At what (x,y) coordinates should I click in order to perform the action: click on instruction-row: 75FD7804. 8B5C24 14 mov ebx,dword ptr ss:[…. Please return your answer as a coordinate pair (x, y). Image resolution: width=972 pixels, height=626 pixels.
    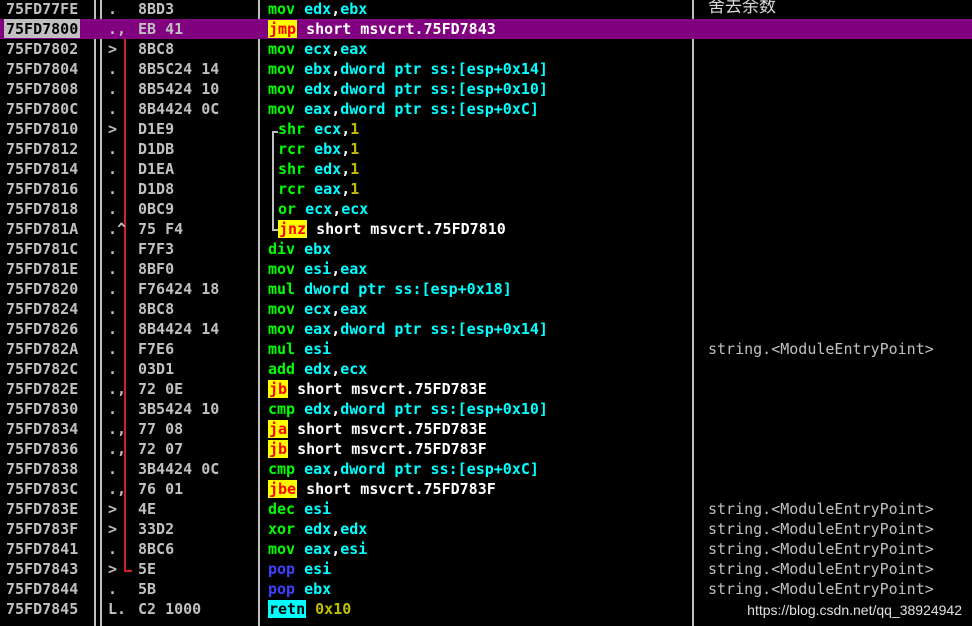
    Looking at the image, I should click on (486, 69).